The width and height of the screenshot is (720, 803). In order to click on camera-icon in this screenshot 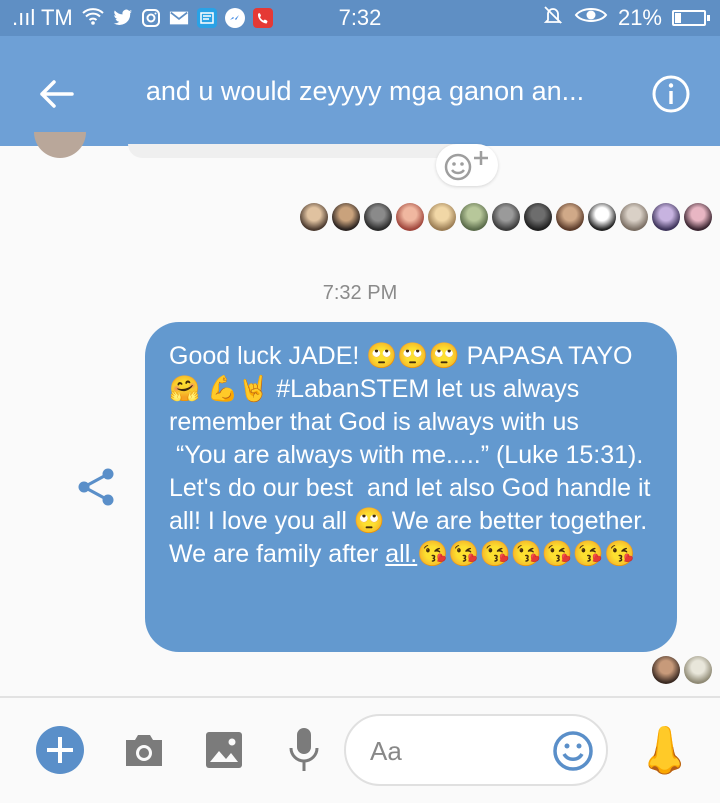, I will do `click(144, 750)`.